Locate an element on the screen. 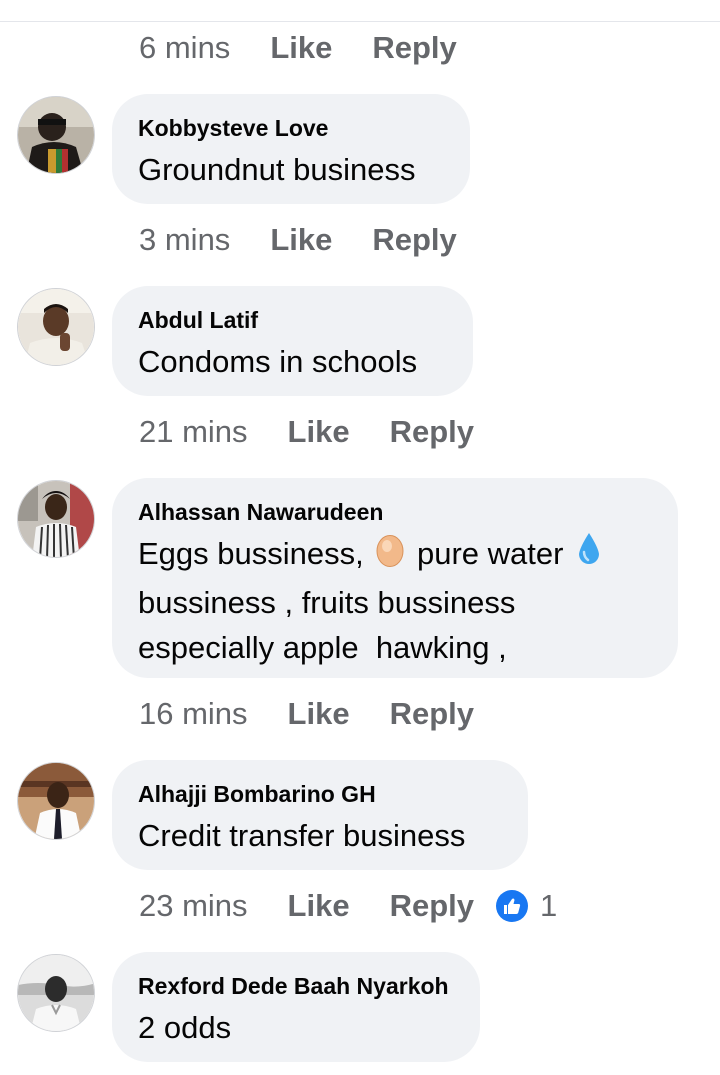 The height and width of the screenshot is (1075, 720). comment-author: Kobbysteve Love is located at coordinates (291, 128).